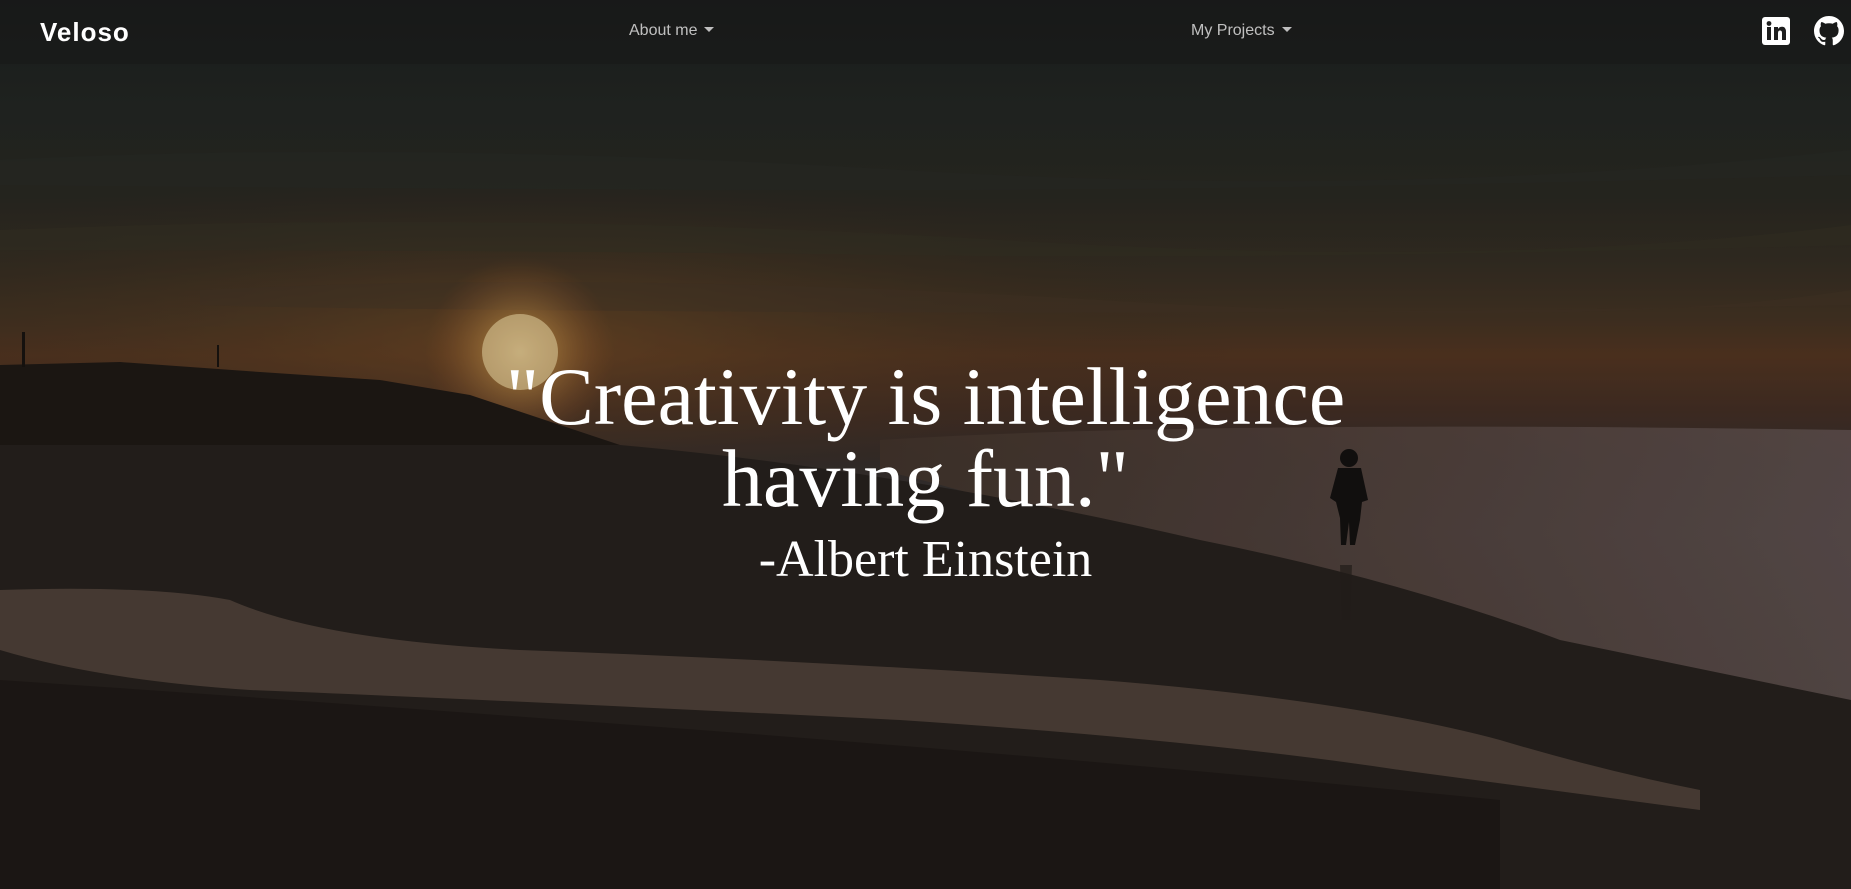  I want to click on nav-my-projects-dropdown: My Projects, so click(1241, 31).